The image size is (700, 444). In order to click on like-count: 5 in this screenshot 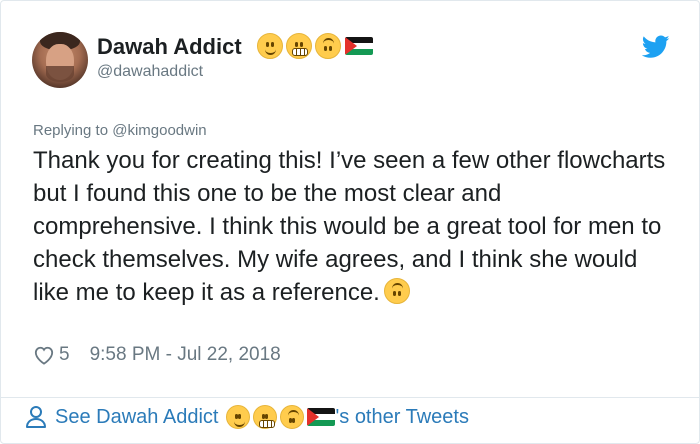, I will do `click(64, 355)`.